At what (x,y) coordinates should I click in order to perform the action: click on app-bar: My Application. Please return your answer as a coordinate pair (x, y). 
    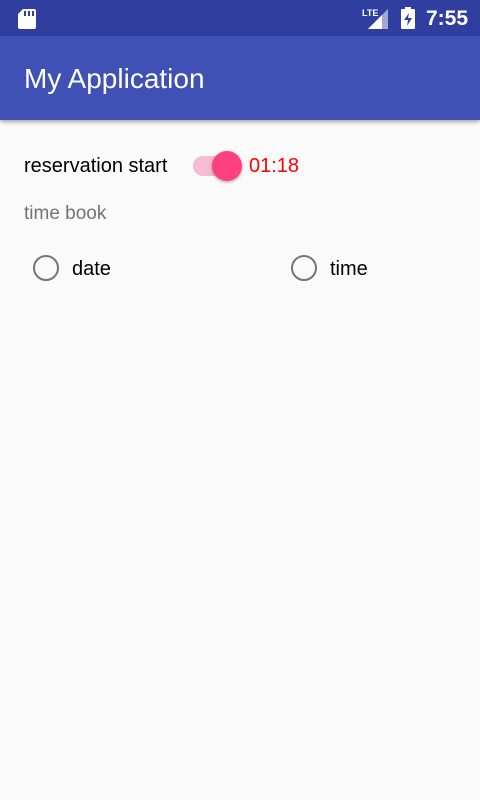
    Looking at the image, I should click on (240, 78).